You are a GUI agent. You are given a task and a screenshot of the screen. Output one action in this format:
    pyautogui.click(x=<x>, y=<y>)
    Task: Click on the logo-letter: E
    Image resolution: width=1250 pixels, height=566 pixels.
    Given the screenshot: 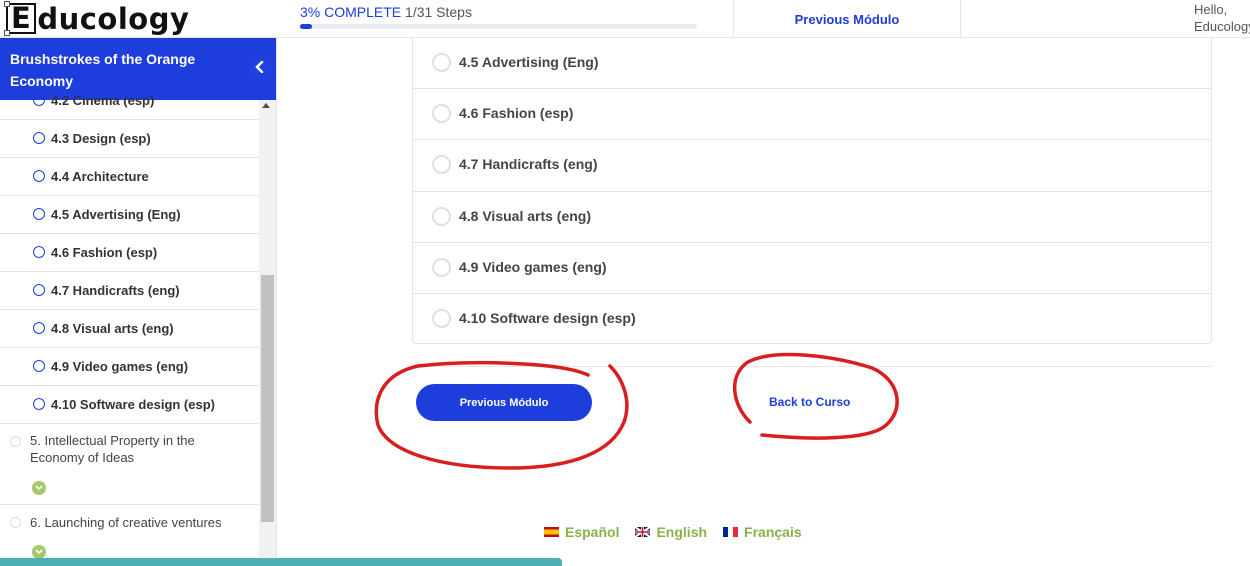 What is the action you would take?
    pyautogui.click(x=20, y=18)
    